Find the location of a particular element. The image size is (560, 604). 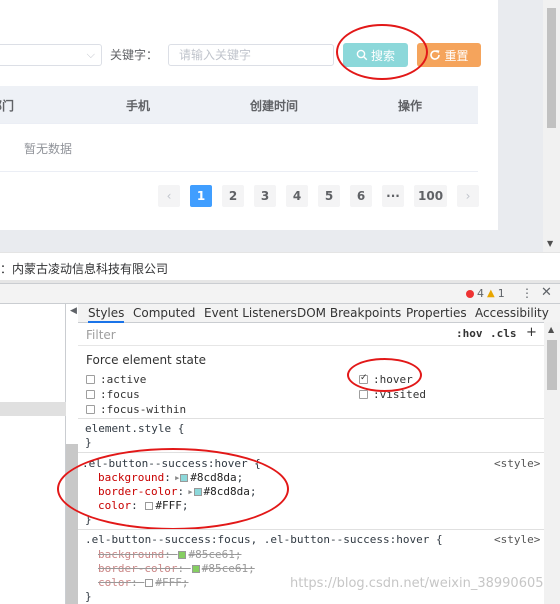

reset-button-label: 重置 is located at coordinates (456, 55).